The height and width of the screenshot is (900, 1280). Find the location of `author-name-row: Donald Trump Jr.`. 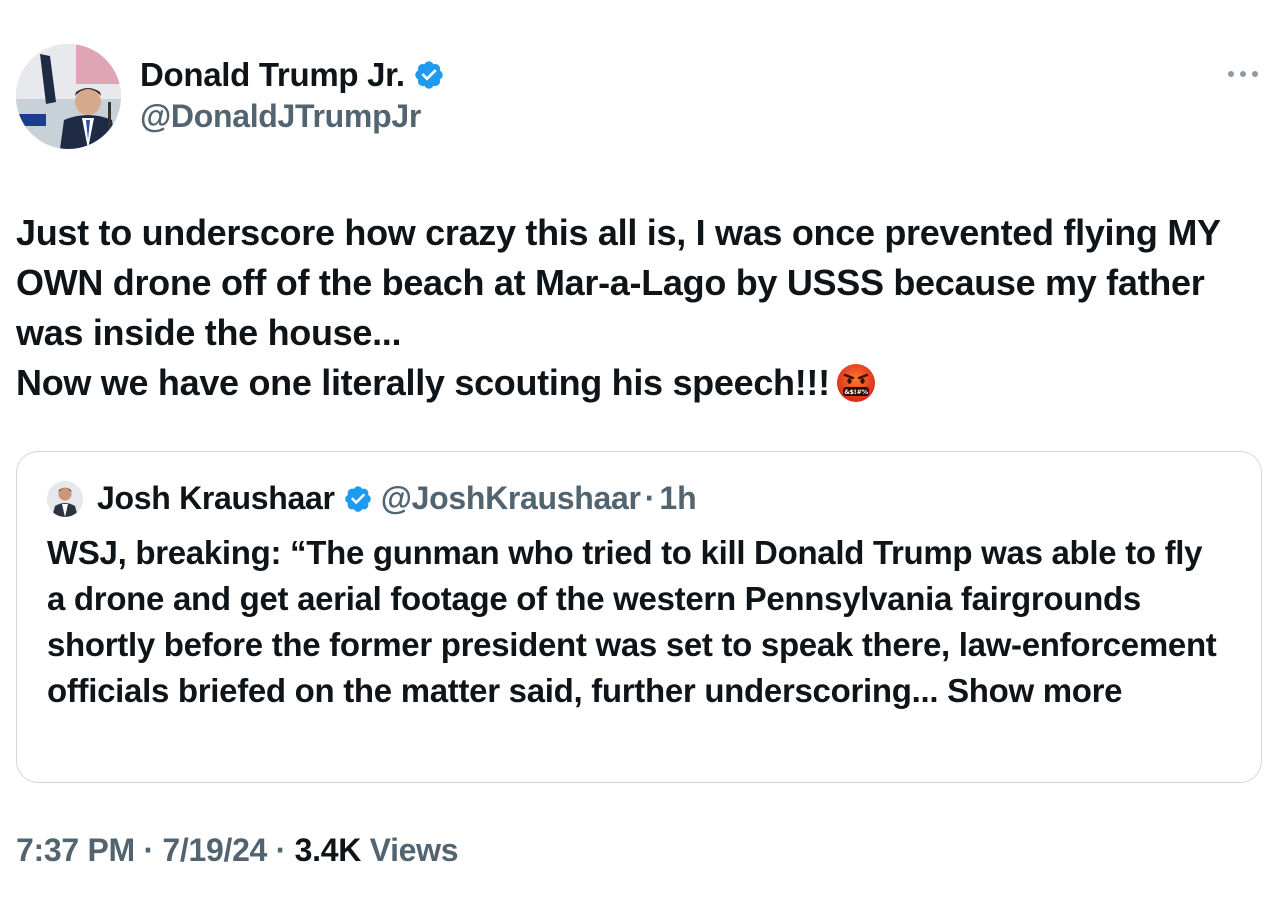

author-name-row: Donald Trump Jr. is located at coordinates (292, 75).